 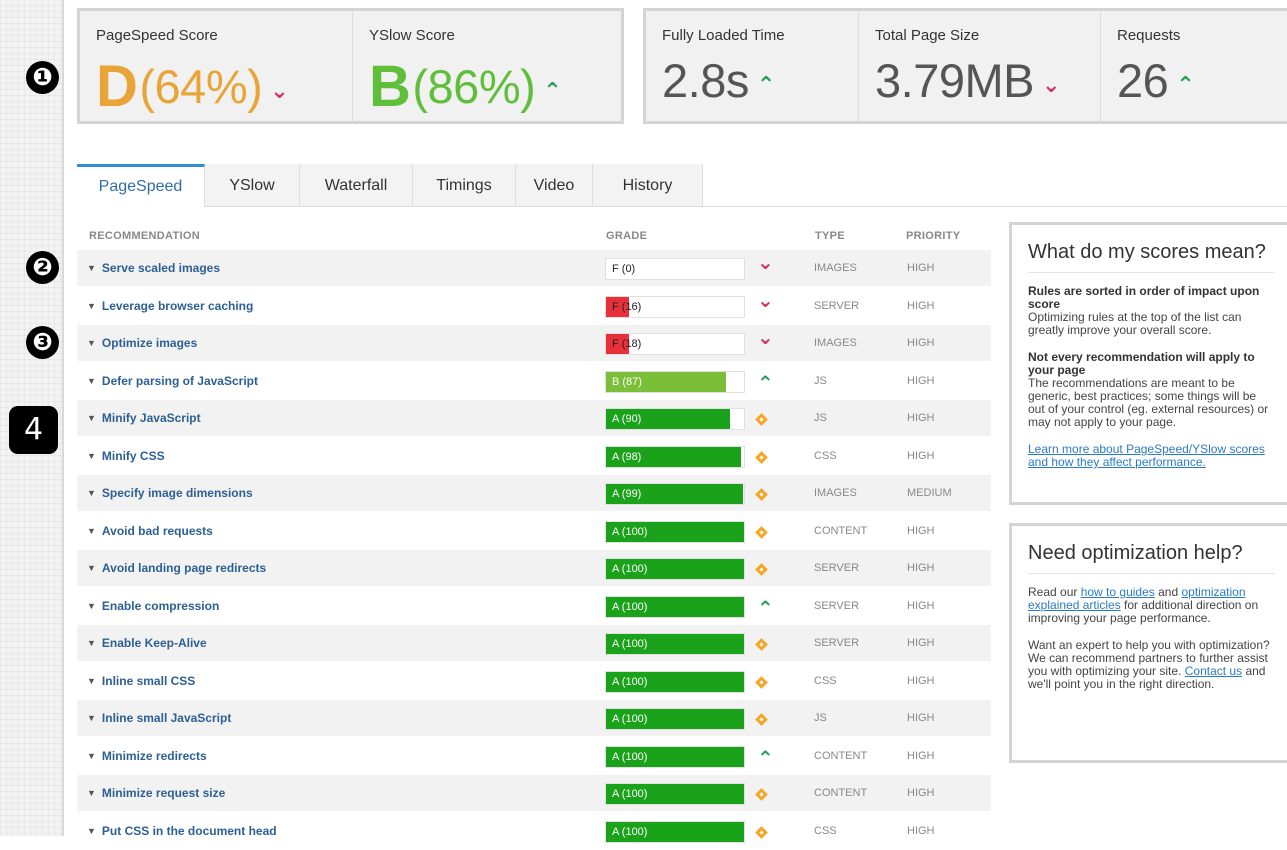 I want to click on diamond-icon, so click(x=761, y=419).